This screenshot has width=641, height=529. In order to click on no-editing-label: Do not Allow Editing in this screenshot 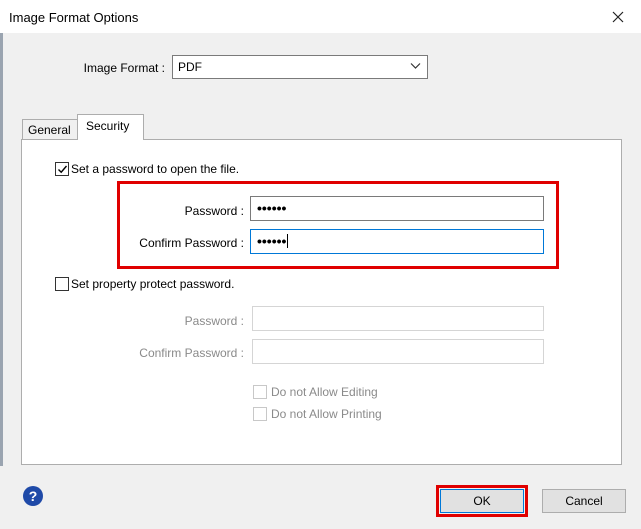, I will do `click(324, 392)`.